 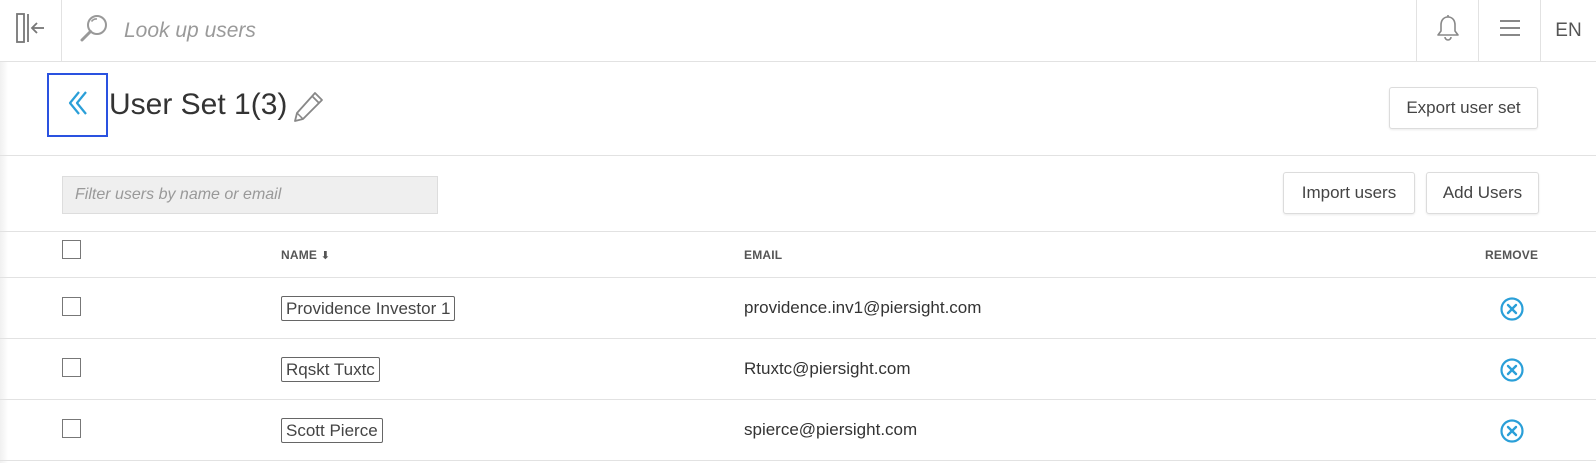 I want to click on notifications-button, so click(x=1447, y=30).